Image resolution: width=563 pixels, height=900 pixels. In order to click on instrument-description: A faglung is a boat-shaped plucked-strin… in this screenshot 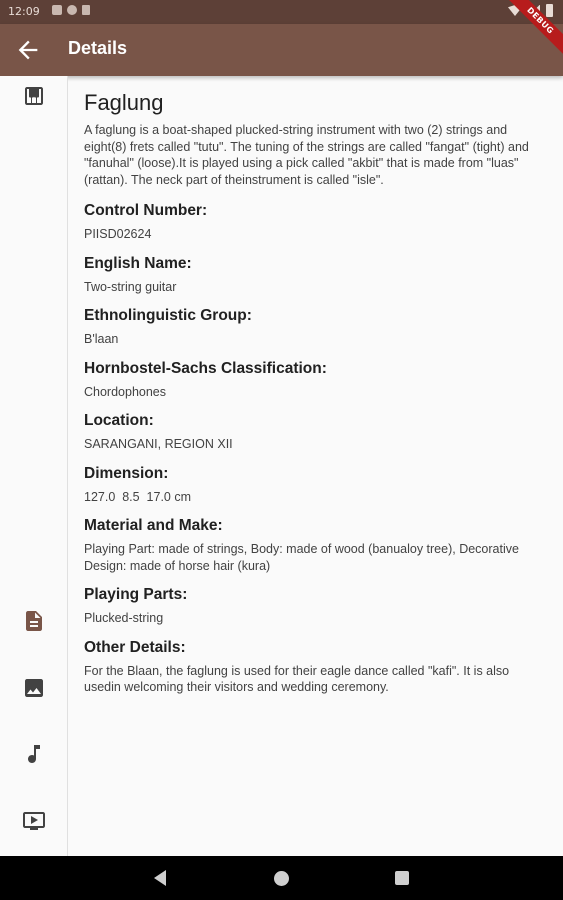, I will do `click(306, 155)`.